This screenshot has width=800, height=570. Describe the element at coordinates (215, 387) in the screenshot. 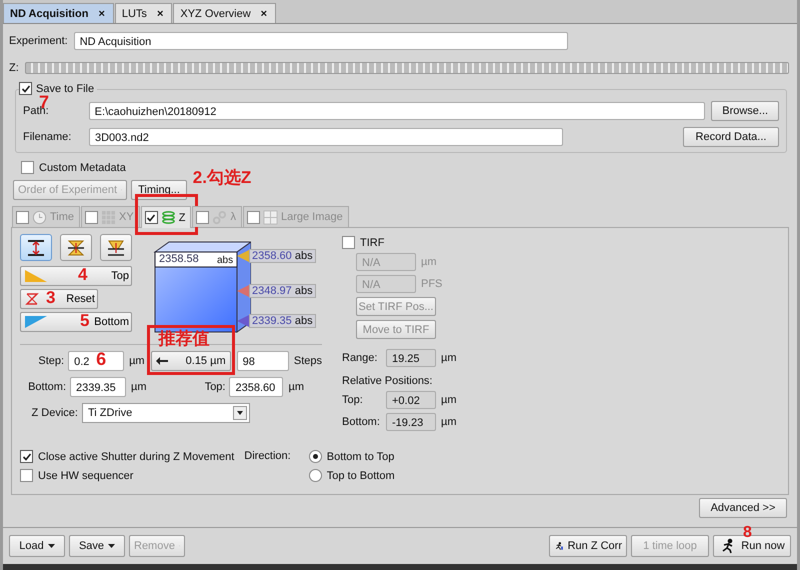

I see `top-label: Top:` at that location.